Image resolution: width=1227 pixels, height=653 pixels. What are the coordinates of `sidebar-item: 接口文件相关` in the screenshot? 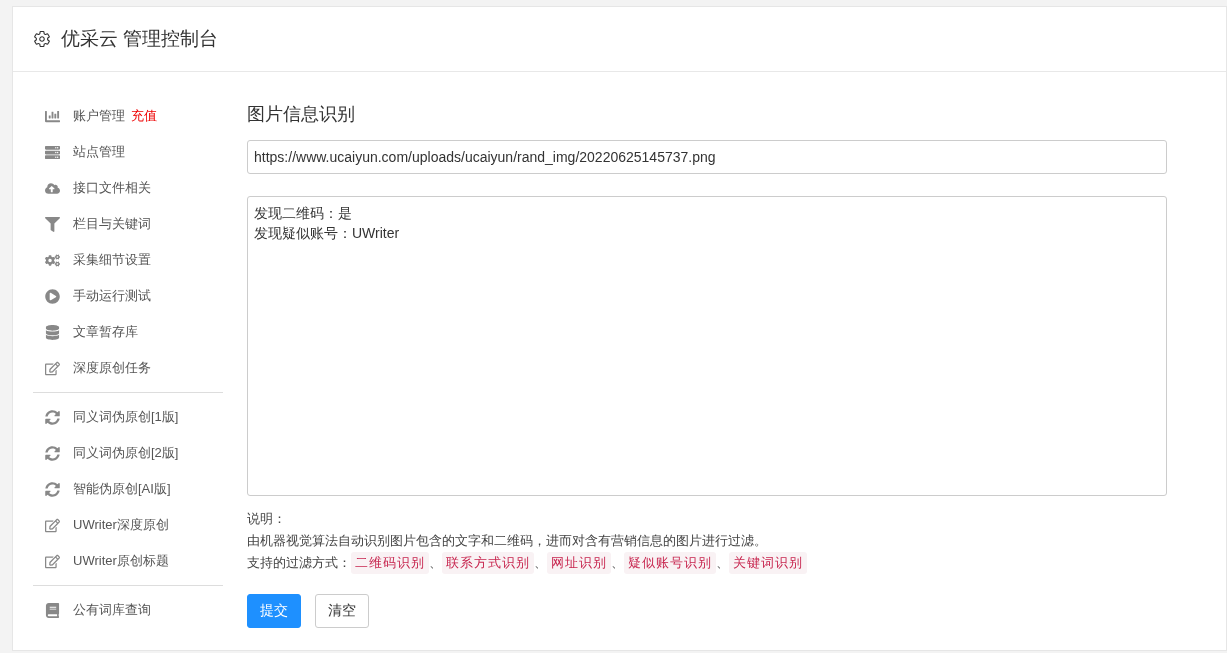 It's located at (128, 188).